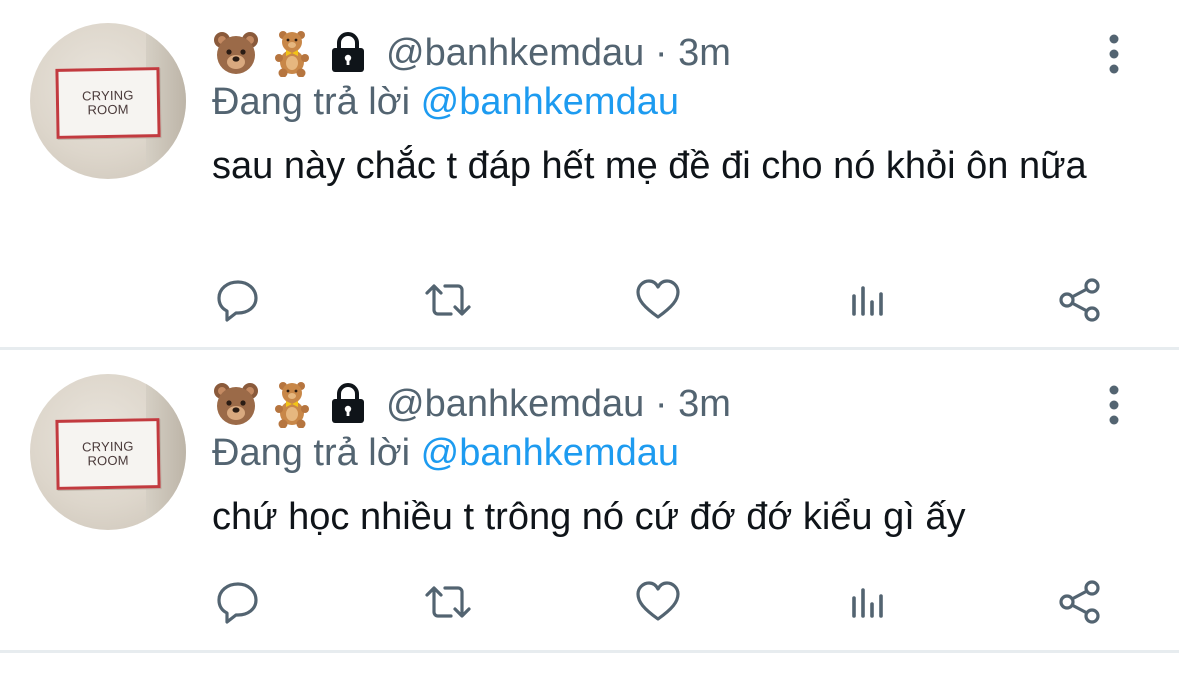 This screenshot has width=1179, height=699. What do you see at coordinates (589, 348) in the screenshot?
I see `divider` at bounding box center [589, 348].